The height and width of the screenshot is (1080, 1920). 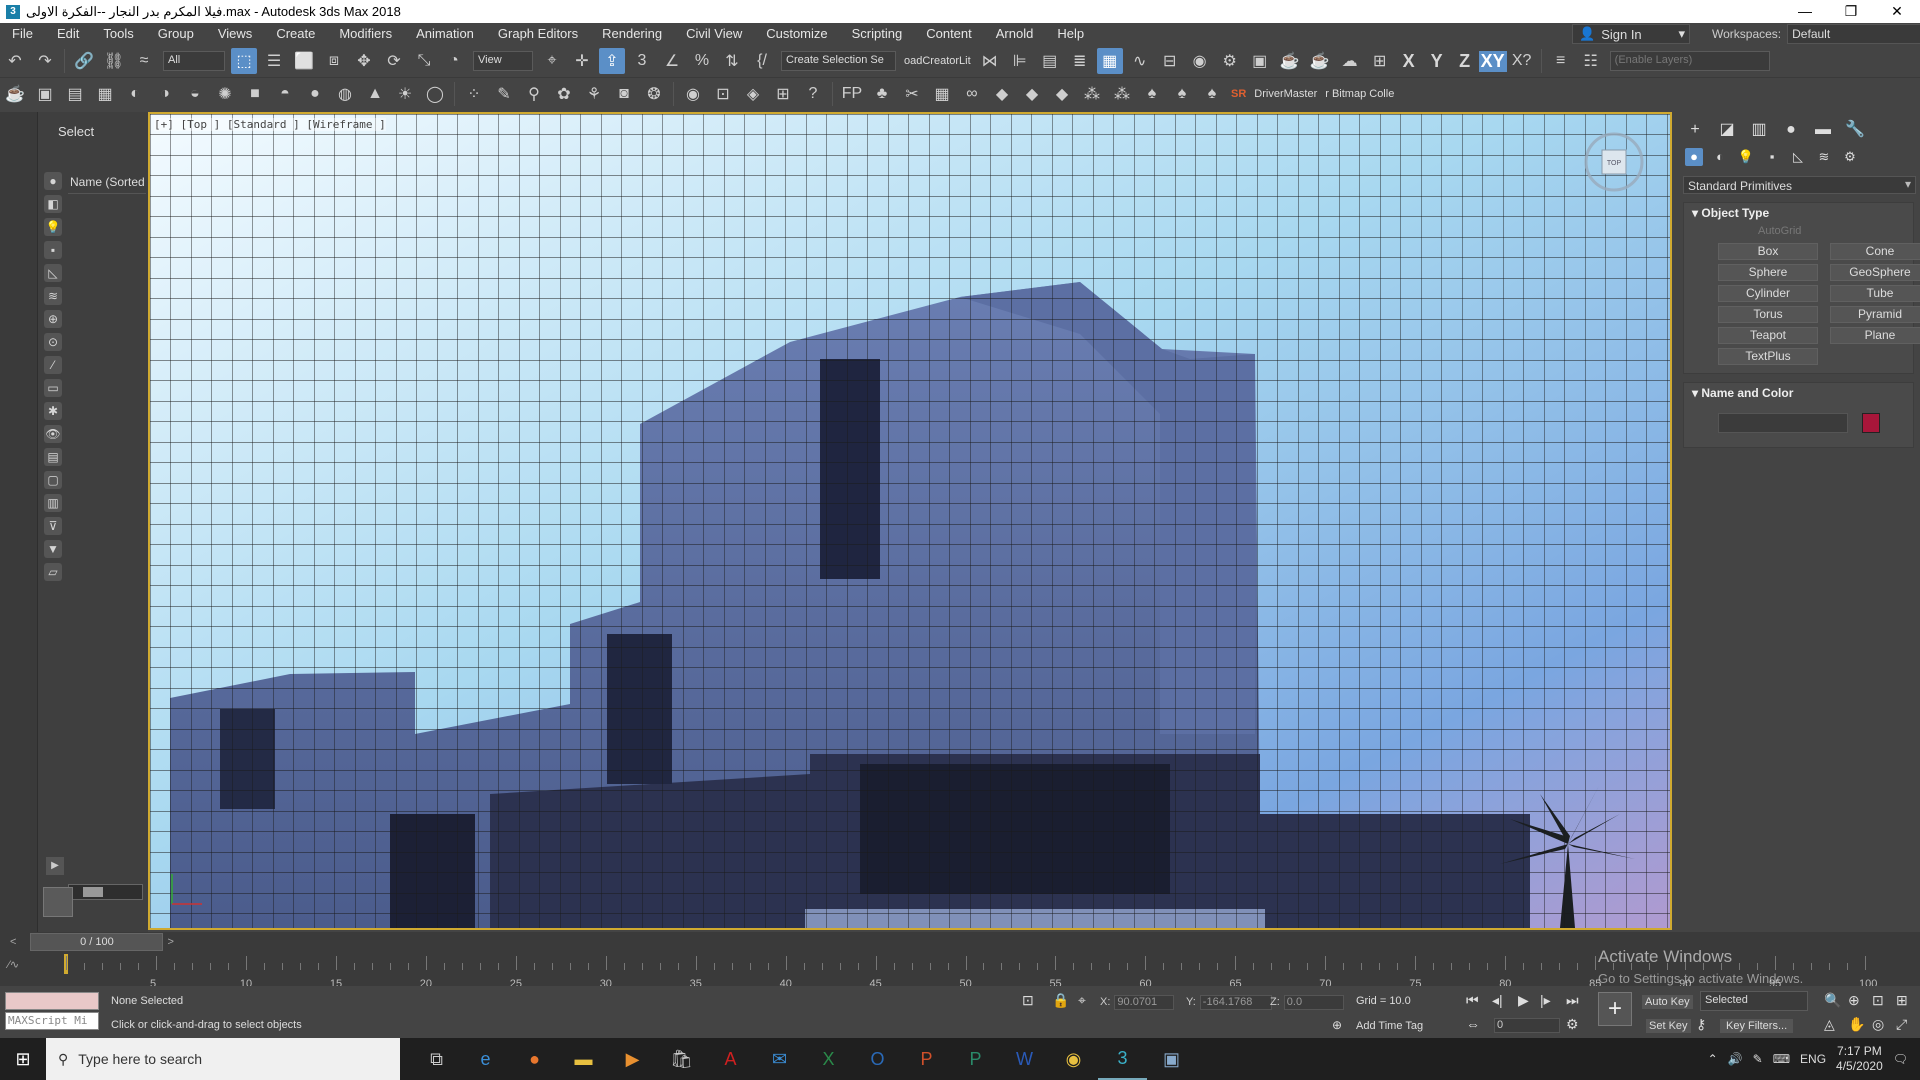 I want to click on spinner-snap-icon: ⇅, so click(x=732, y=61).